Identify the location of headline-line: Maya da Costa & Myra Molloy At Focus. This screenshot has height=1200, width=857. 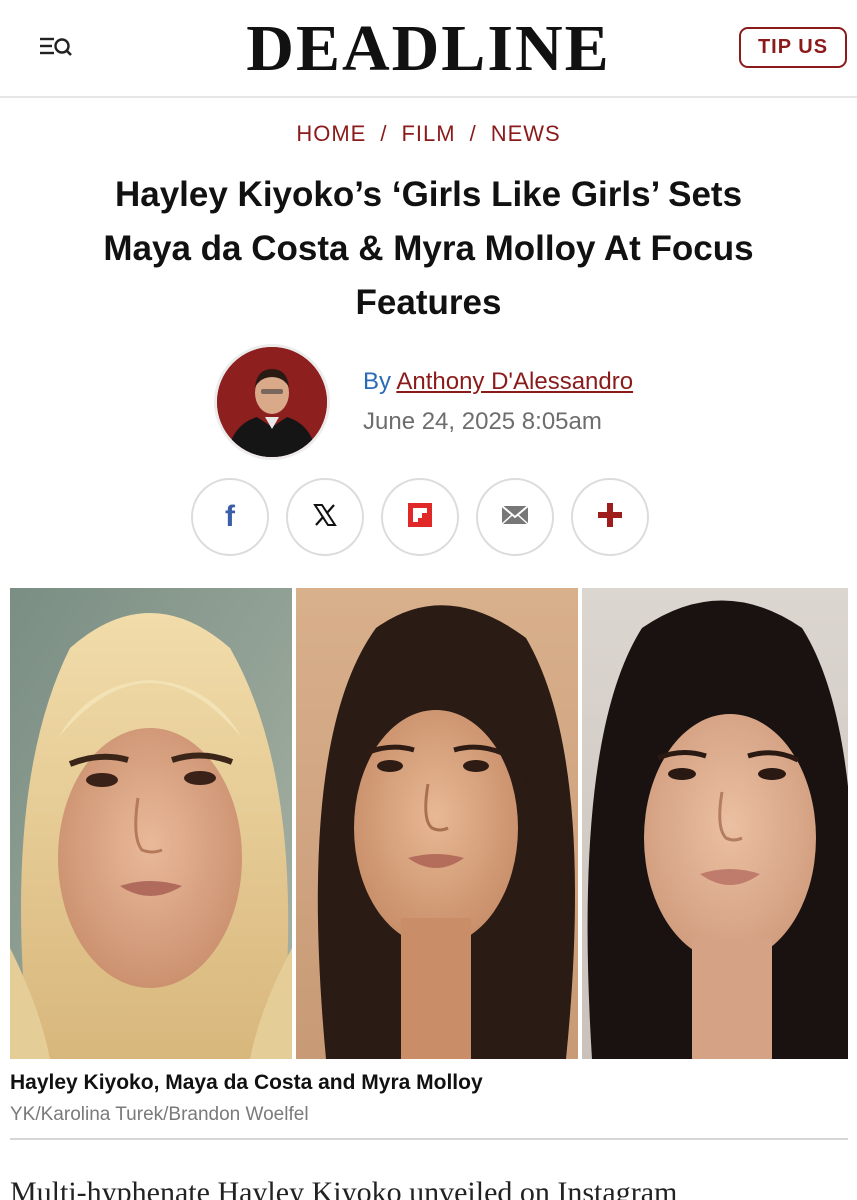
(428, 248).